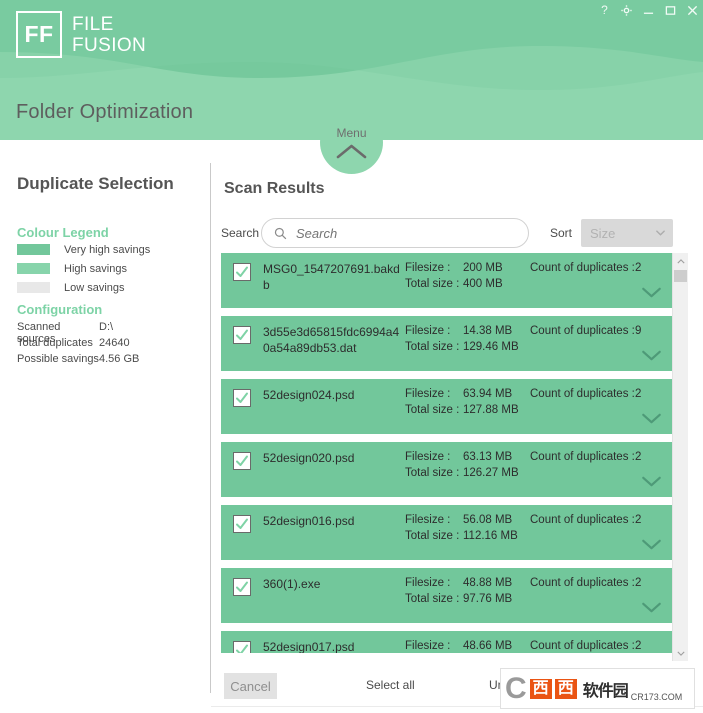 Image resolution: width=703 pixels, height=713 pixels. Describe the element at coordinates (488, 520) in the screenshot. I see `filesize-value: 56.08 MB` at that location.